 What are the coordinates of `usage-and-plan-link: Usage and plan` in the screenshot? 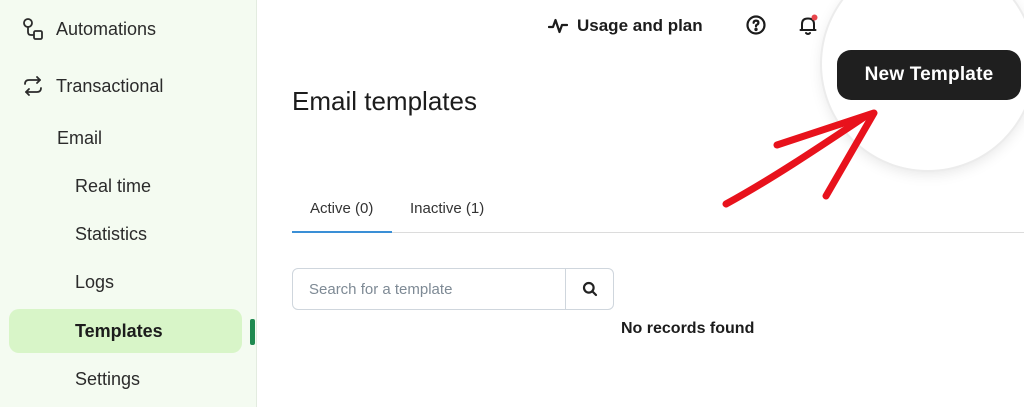 It's located at (625, 26).